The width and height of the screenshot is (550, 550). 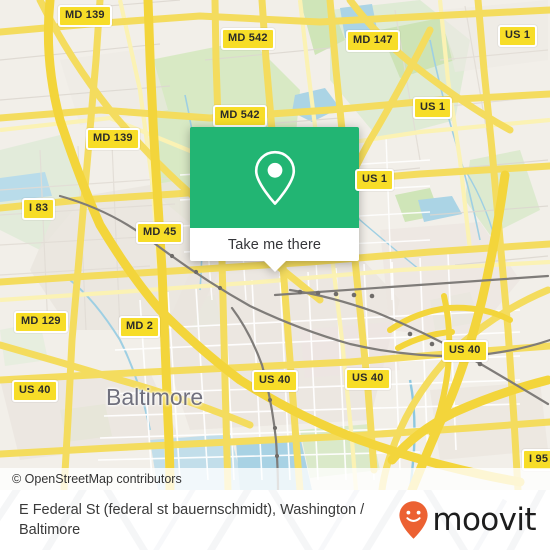 What do you see at coordinates (41, 322) in the screenshot?
I see `road-shield-md-129: MD 129` at bounding box center [41, 322].